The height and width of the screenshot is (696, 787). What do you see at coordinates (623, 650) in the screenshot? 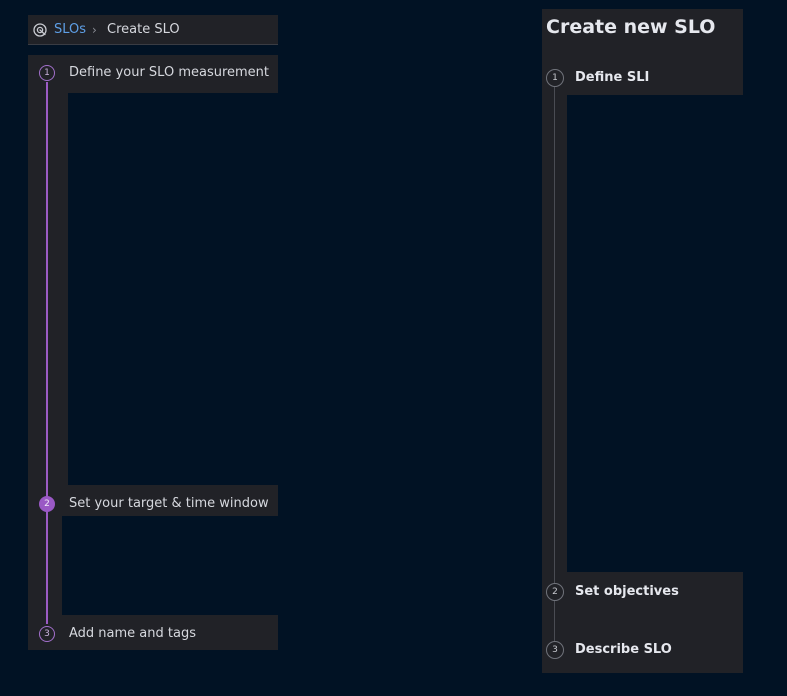
I see `step-label-describe-slo: Describe SLO` at bounding box center [623, 650].